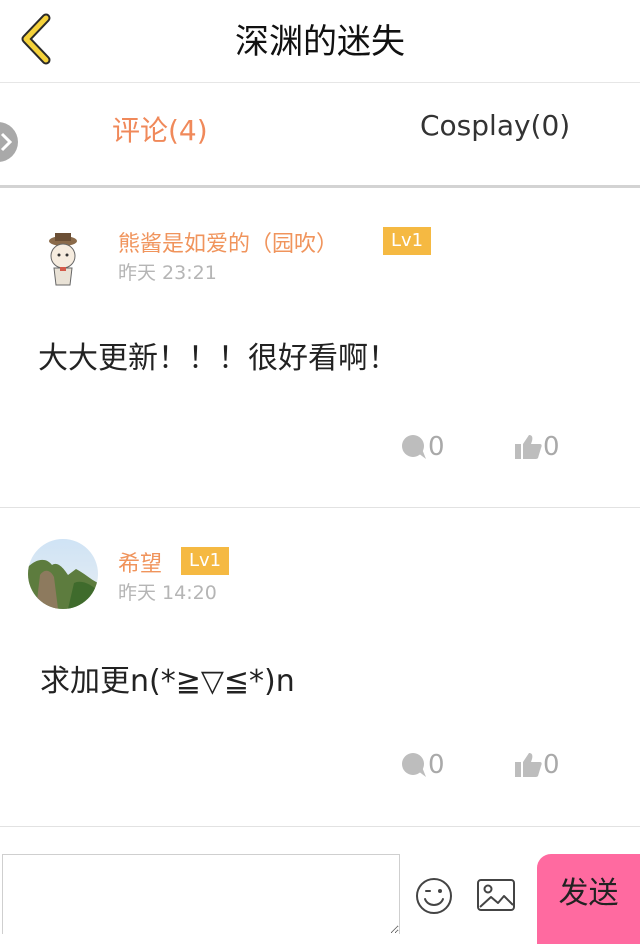  I want to click on tab-comments: 评论(4), so click(160, 129).